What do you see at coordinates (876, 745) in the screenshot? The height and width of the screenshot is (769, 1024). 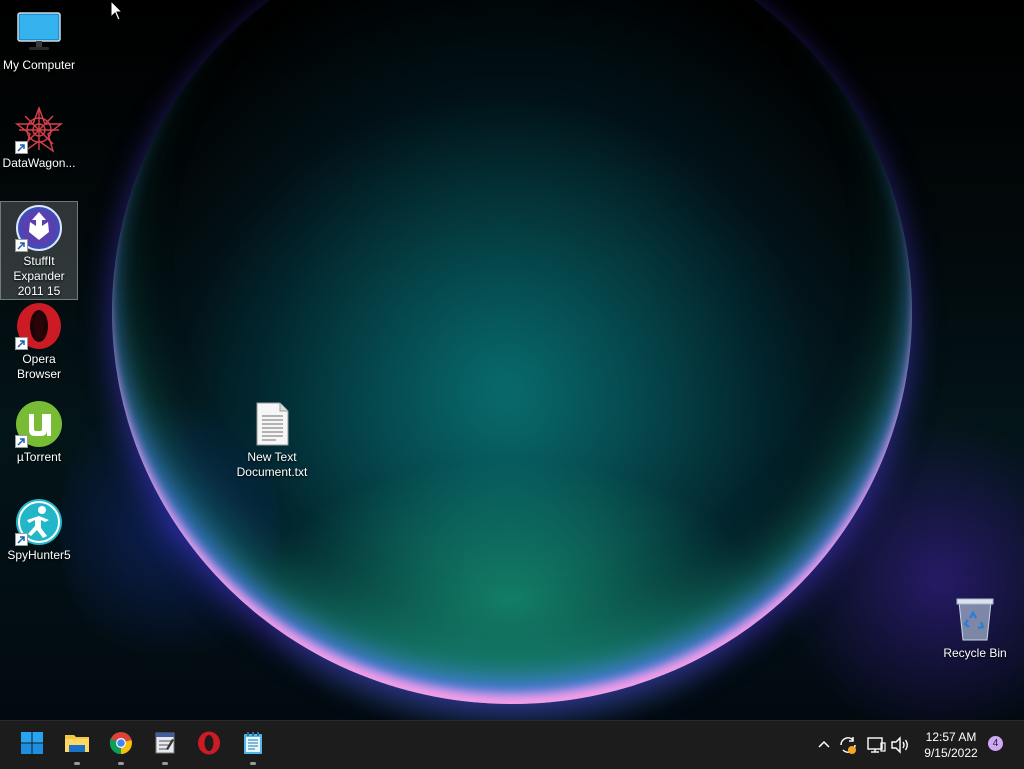 I see `network-tray-button` at bounding box center [876, 745].